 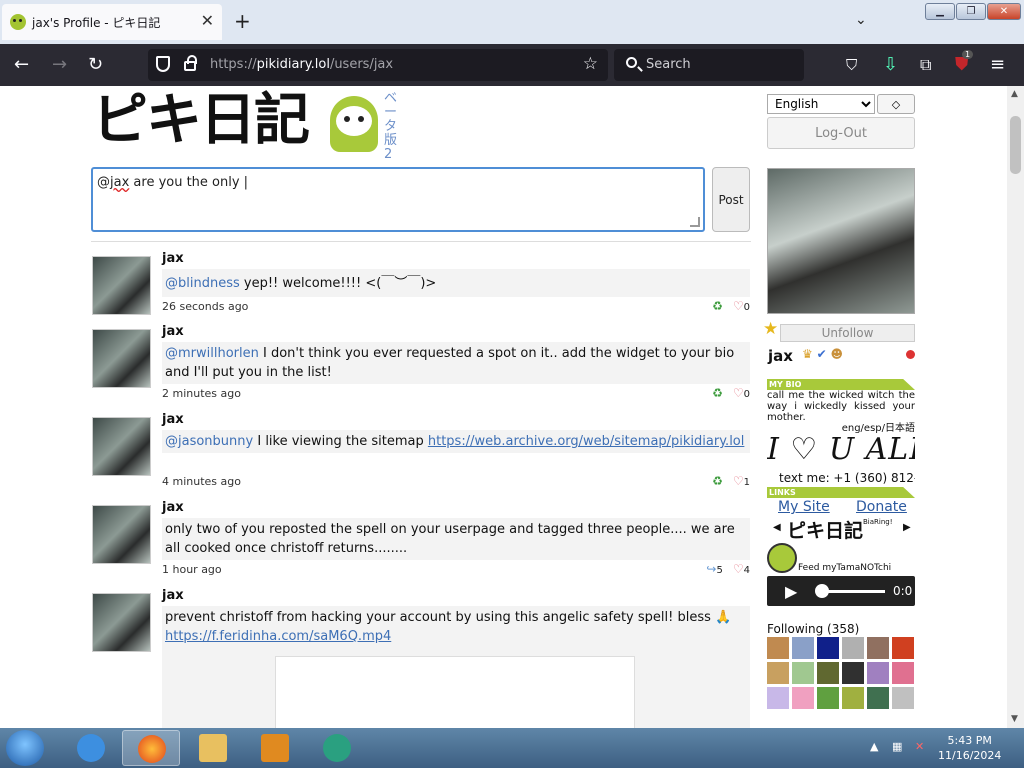 I want to click on reply-icon: ↪, so click(x=711, y=569).